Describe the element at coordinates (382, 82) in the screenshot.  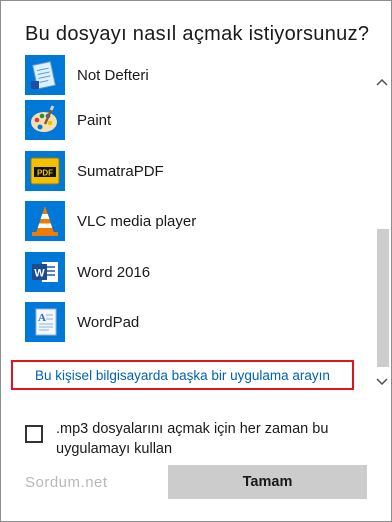
I see `scroll-up-arrow-icon` at that location.